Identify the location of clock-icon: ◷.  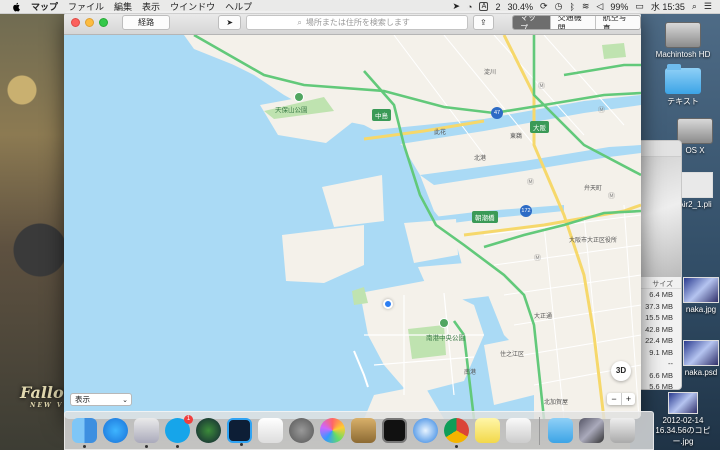
(559, 6).